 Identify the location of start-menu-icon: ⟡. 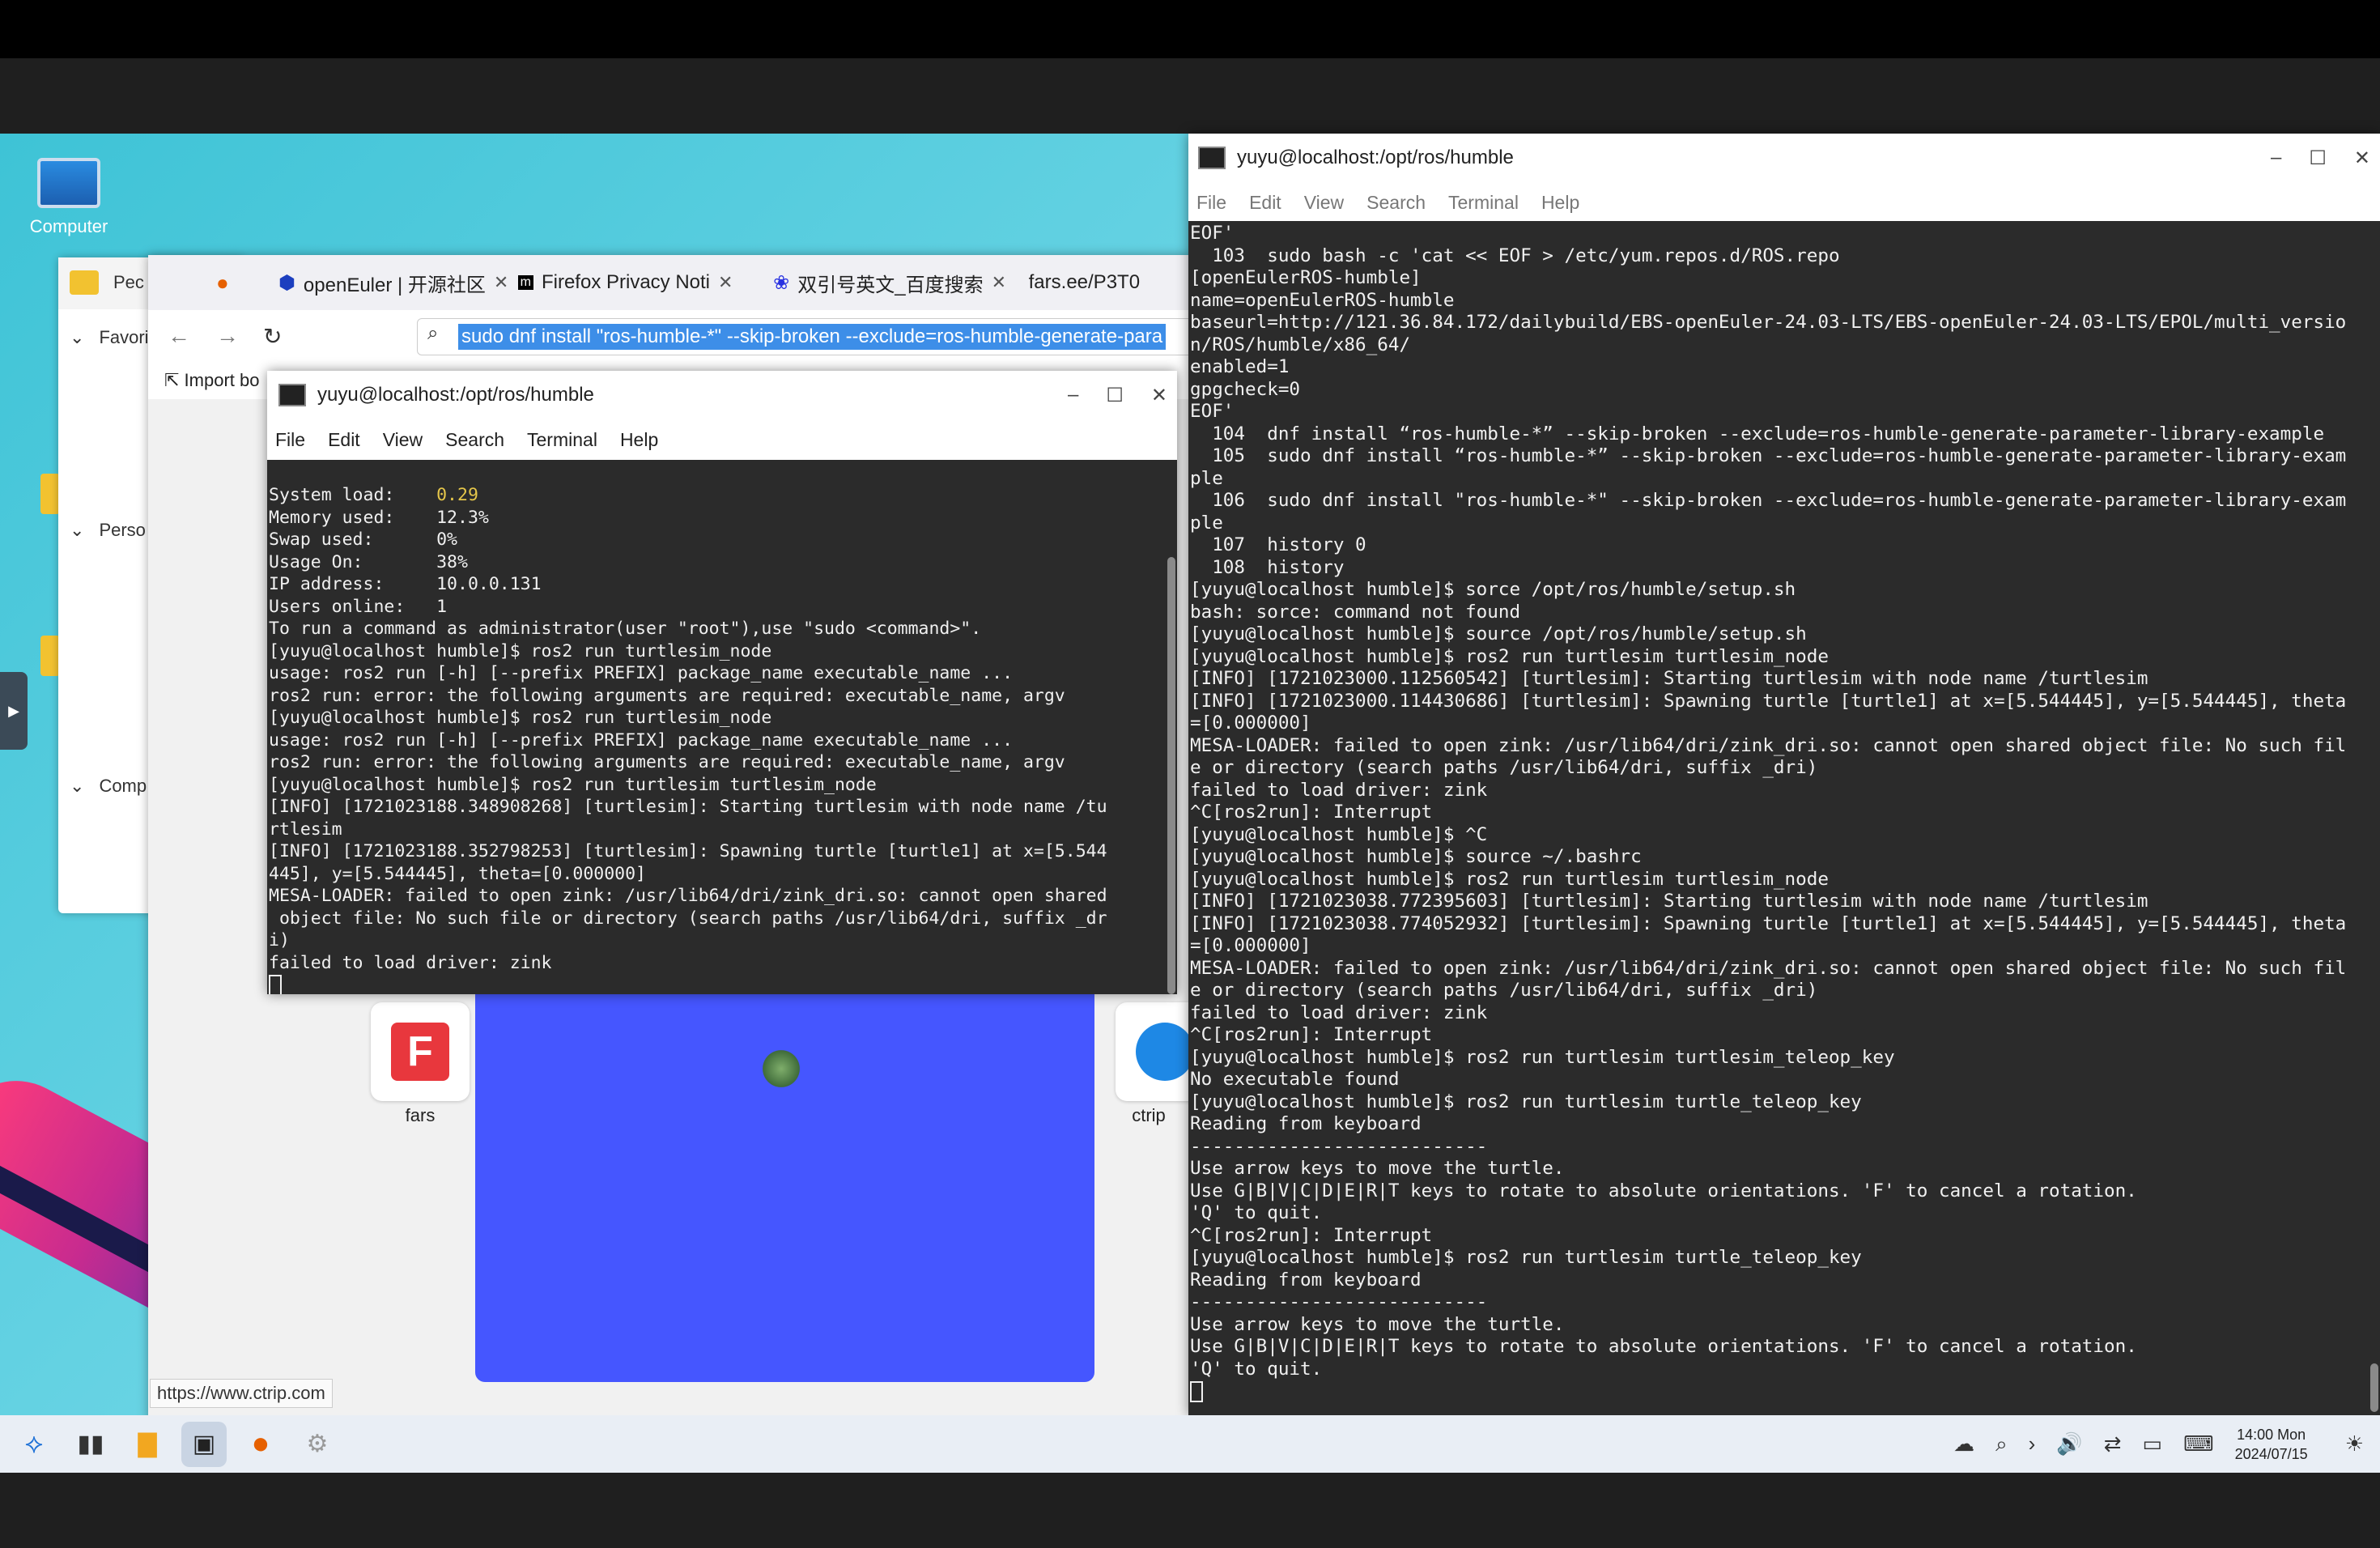
(34, 1444).